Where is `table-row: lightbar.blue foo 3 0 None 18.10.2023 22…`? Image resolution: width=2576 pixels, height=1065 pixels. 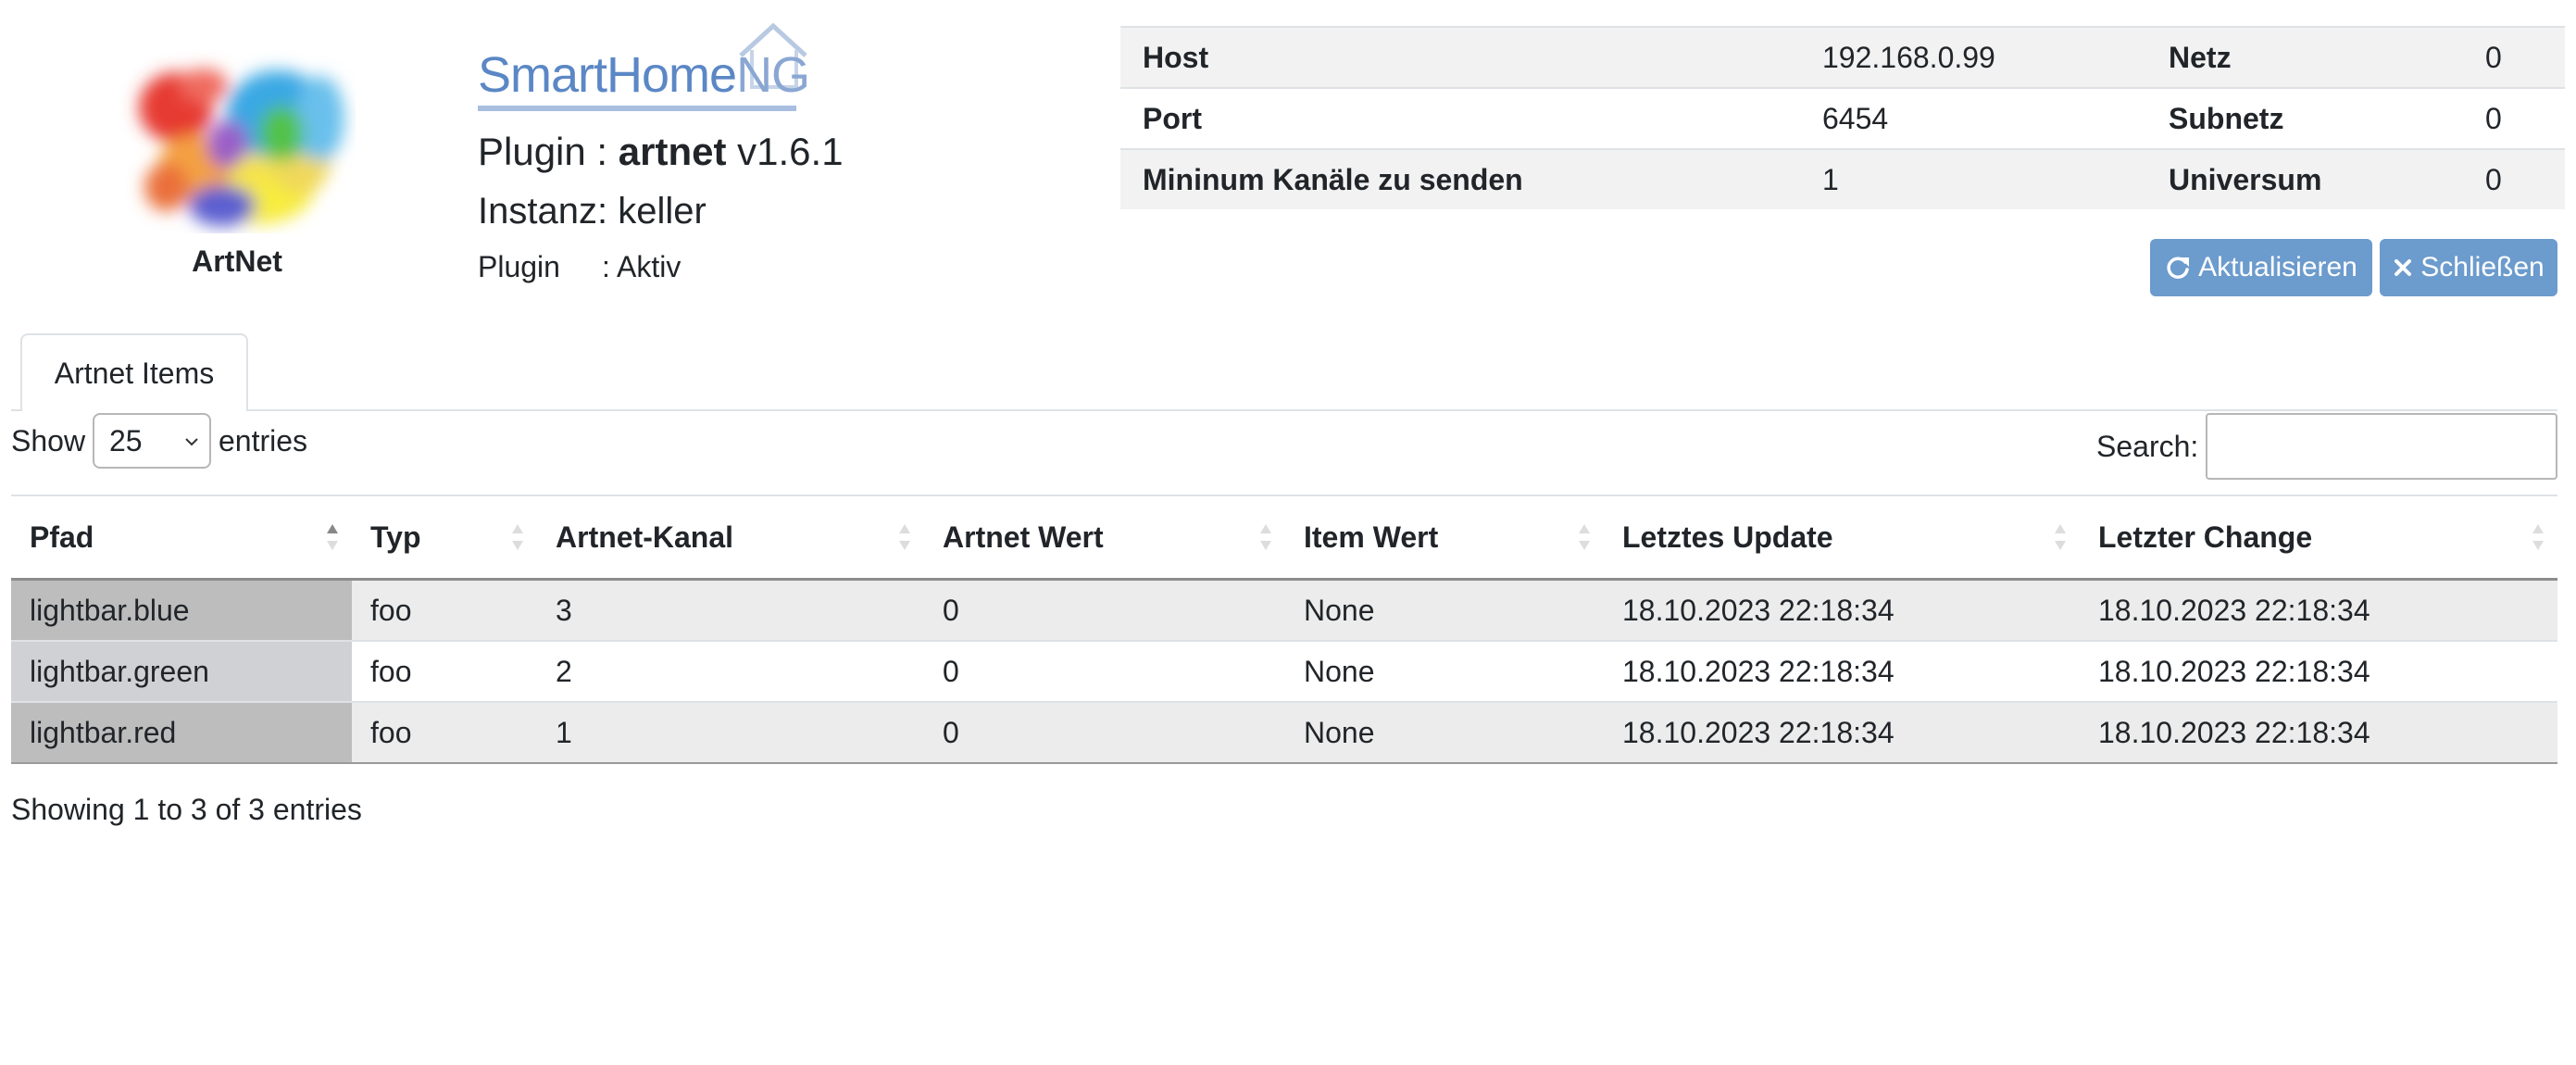
table-row: lightbar.blue foo 3 0 None 18.10.2023 22… is located at coordinates (1284, 609).